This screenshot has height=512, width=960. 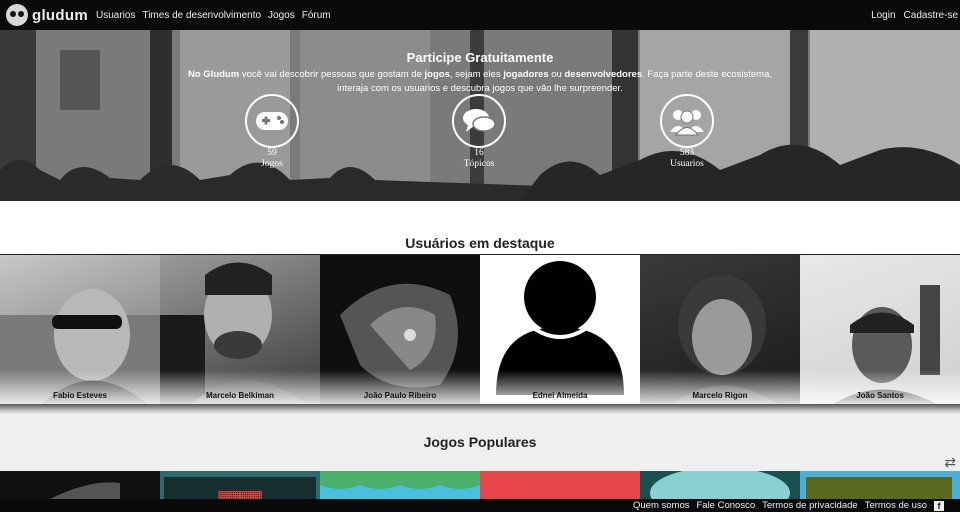 What do you see at coordinates (480, 57) in the screenshot?
I see `hero-title: Participe Gratuitamente` at bounding box center [480, 57].